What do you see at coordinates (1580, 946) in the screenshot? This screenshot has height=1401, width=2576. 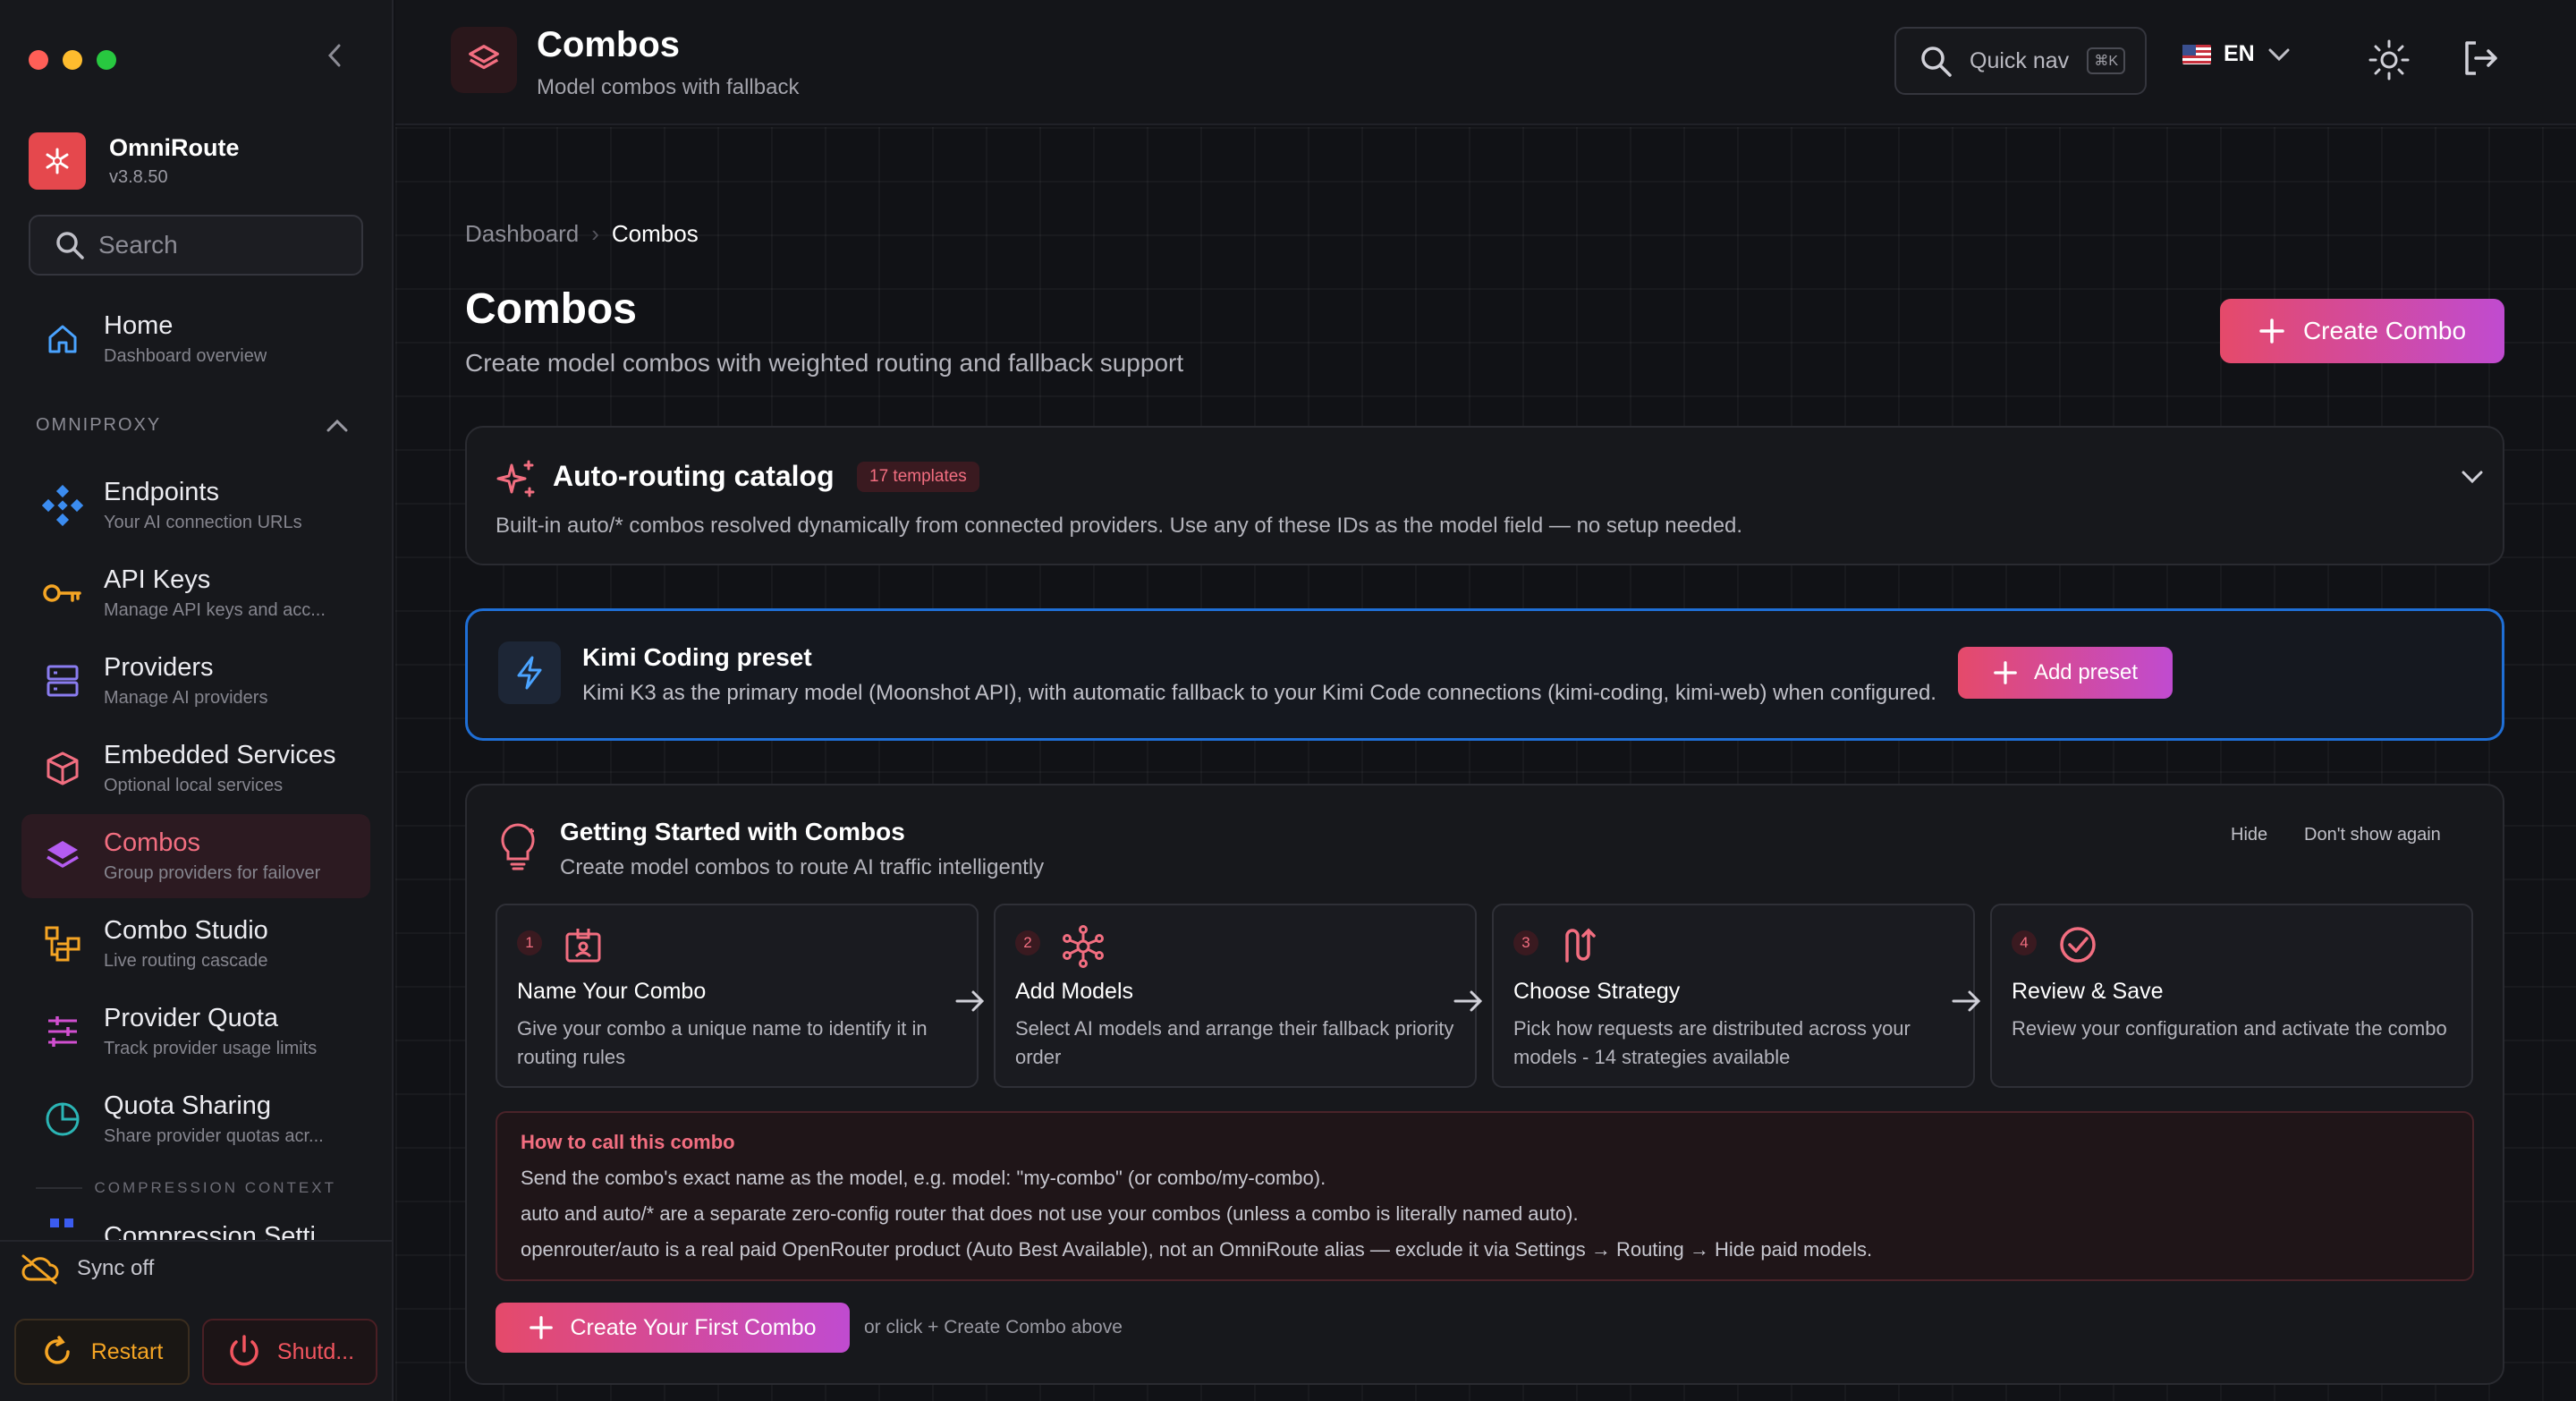 I see `route-icon` at bounding box center [1580, 946].